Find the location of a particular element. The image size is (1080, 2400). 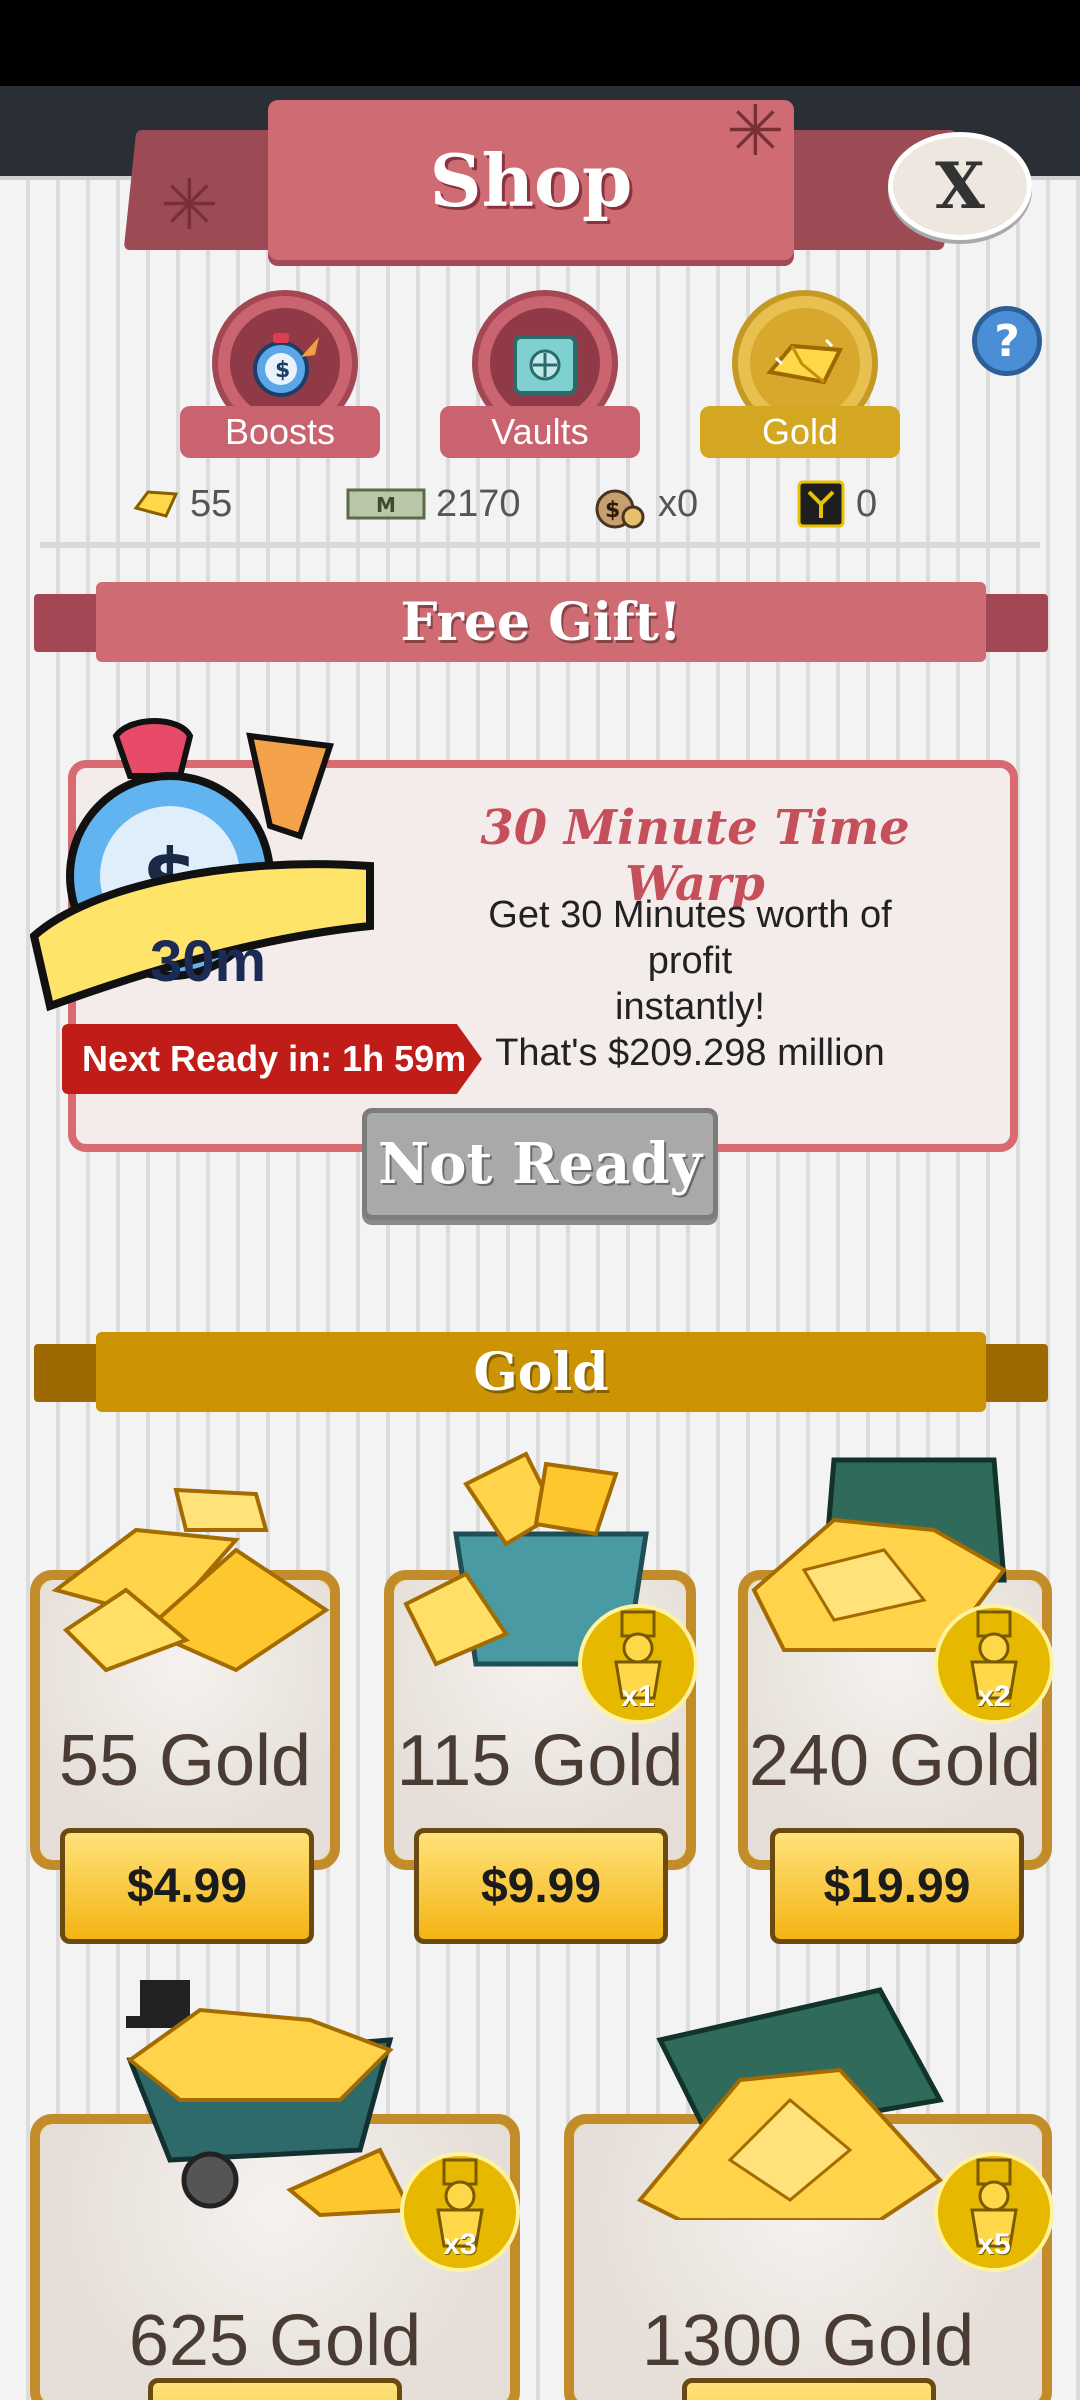

title-ribbon: Shop is located at coordinates (531, 180).